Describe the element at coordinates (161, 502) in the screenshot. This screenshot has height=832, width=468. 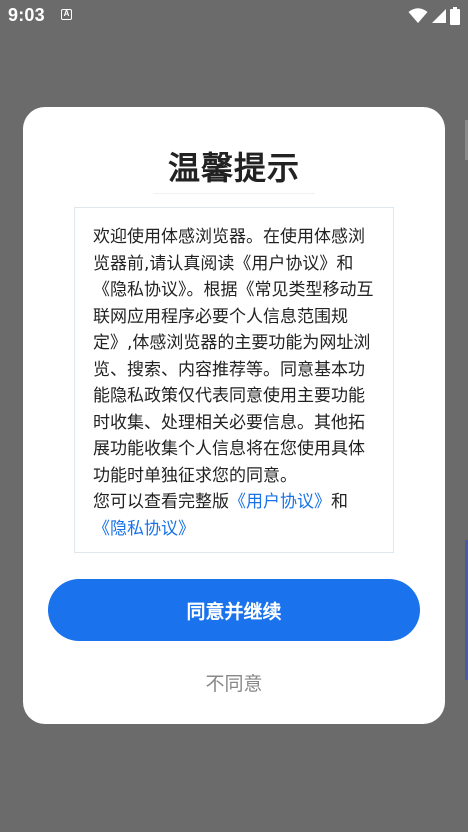
I see `view-prefix: 您可以查看完整版` at that location.